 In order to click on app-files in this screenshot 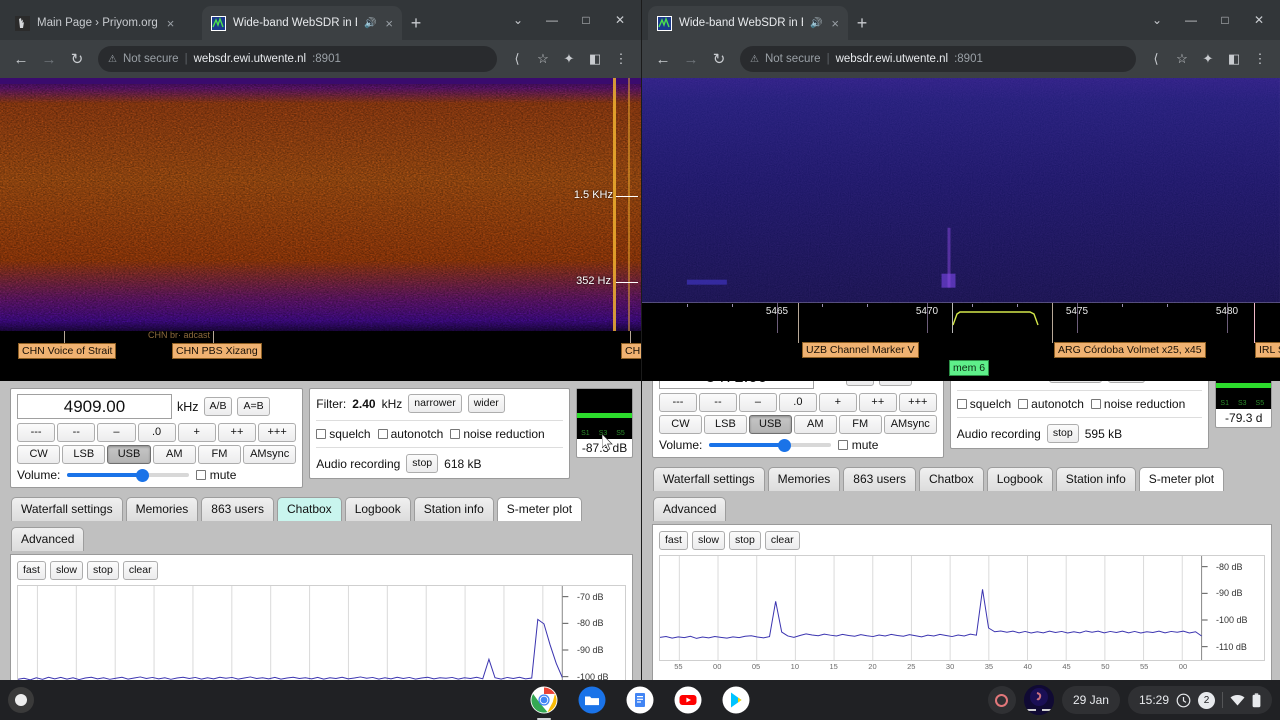, I will do `click(592, 700)`.